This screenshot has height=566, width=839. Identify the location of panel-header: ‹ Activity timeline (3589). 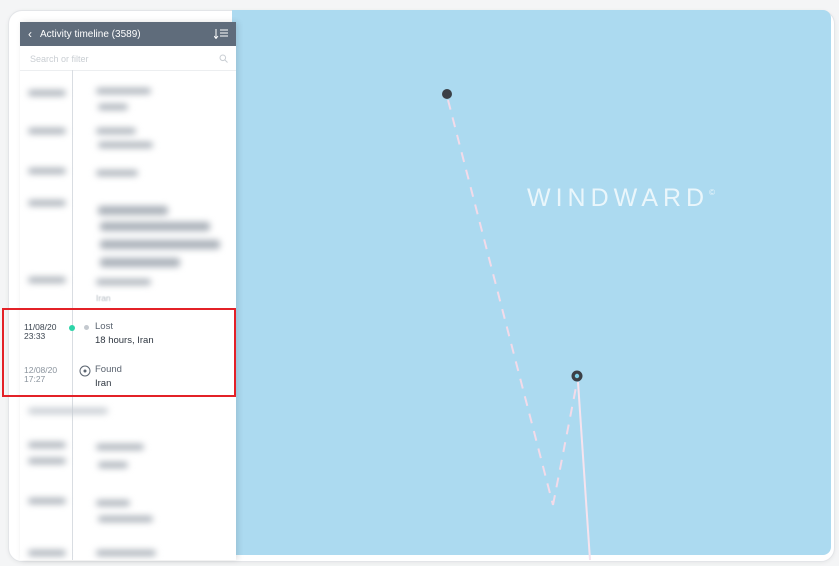
(128, 34).